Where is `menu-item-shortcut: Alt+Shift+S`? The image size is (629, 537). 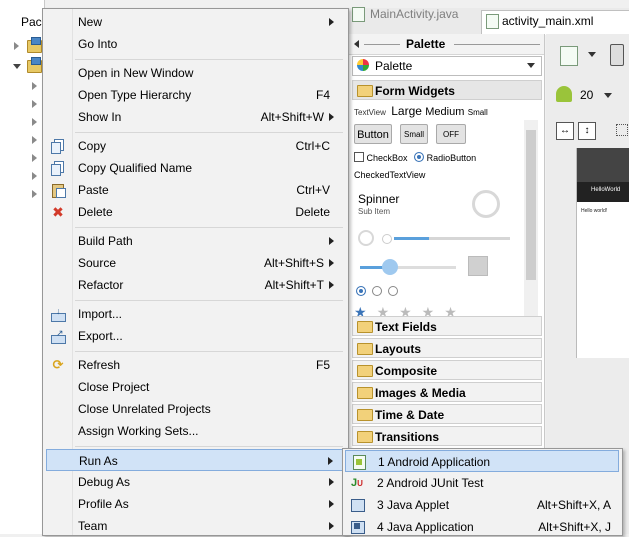 menu-item-shortcut: Alt+Shift+S is located at coordinates (293, 263).